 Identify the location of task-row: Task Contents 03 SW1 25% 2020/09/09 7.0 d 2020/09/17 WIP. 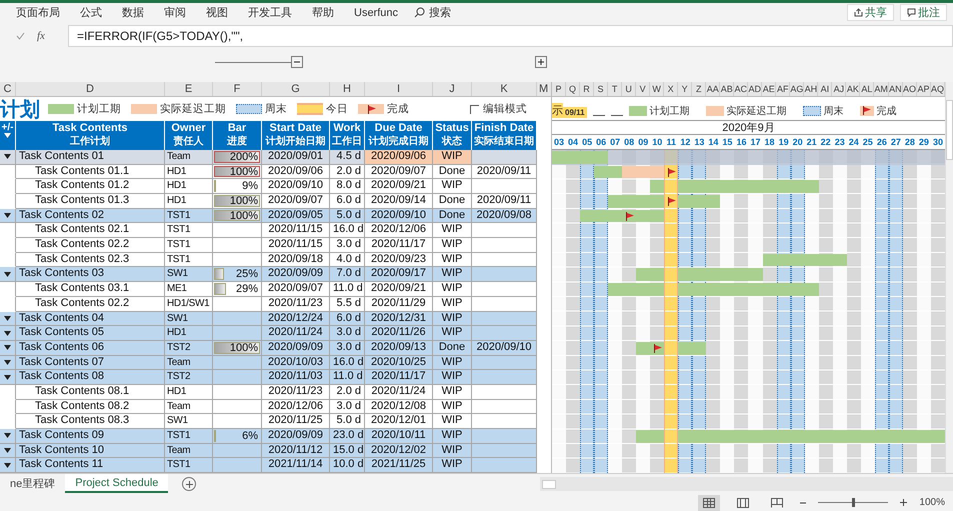
(268, 274).